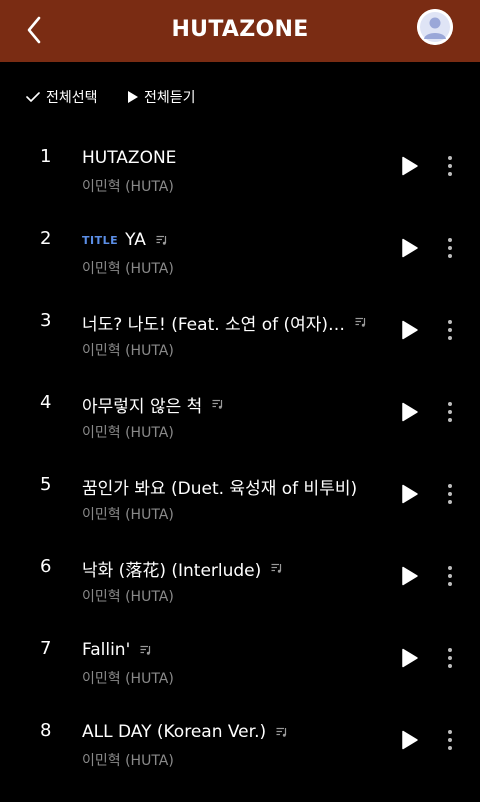  What do you see at coordinates (46, 320) in the screenshot?
I see `track-number: 3` at bounding box center [46, 320].